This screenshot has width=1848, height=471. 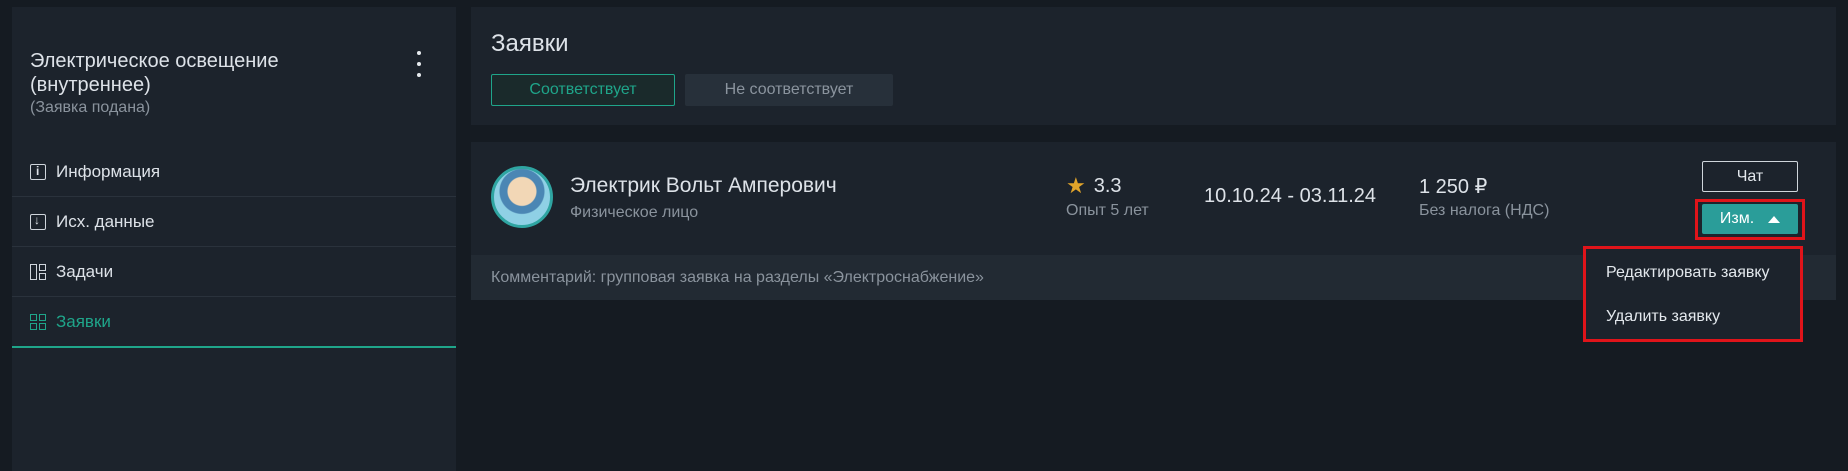 What do you see at coordinates (234, 222) in the screenshot?
I see `sidebar-item-source-data: Исх. данные` at bounding box center [234, 222].